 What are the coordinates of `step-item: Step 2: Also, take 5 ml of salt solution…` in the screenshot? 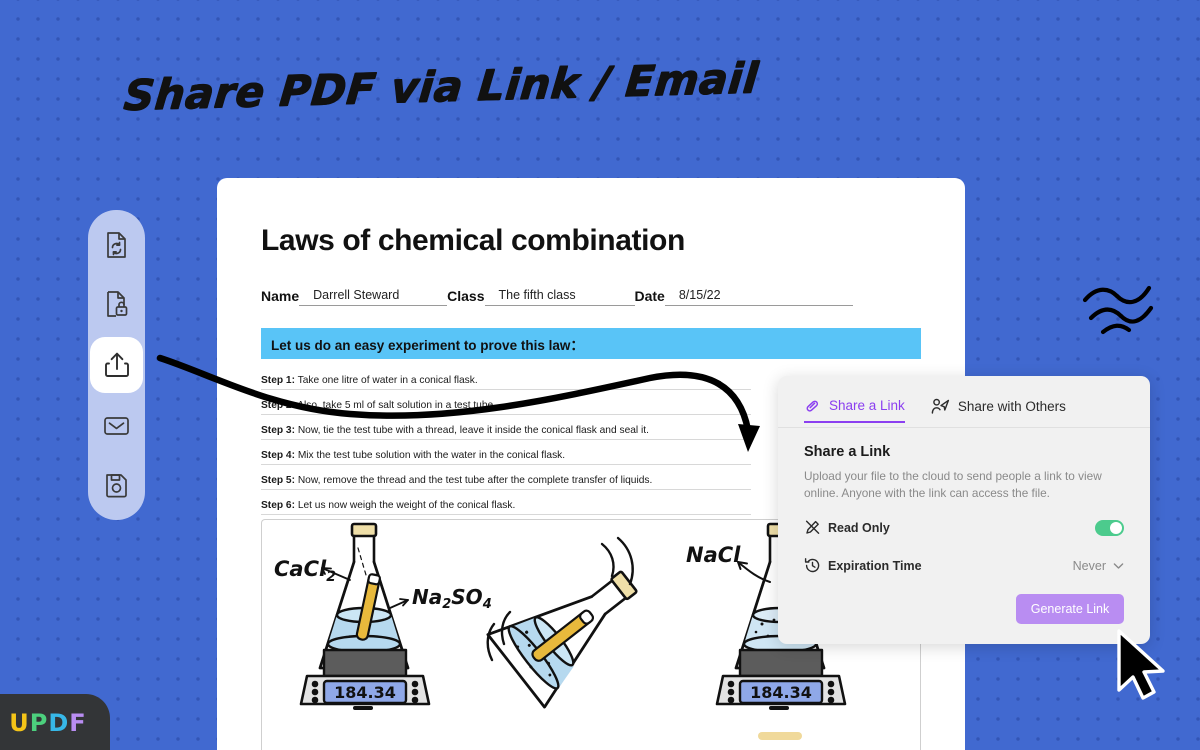 It's located at (506, 407).